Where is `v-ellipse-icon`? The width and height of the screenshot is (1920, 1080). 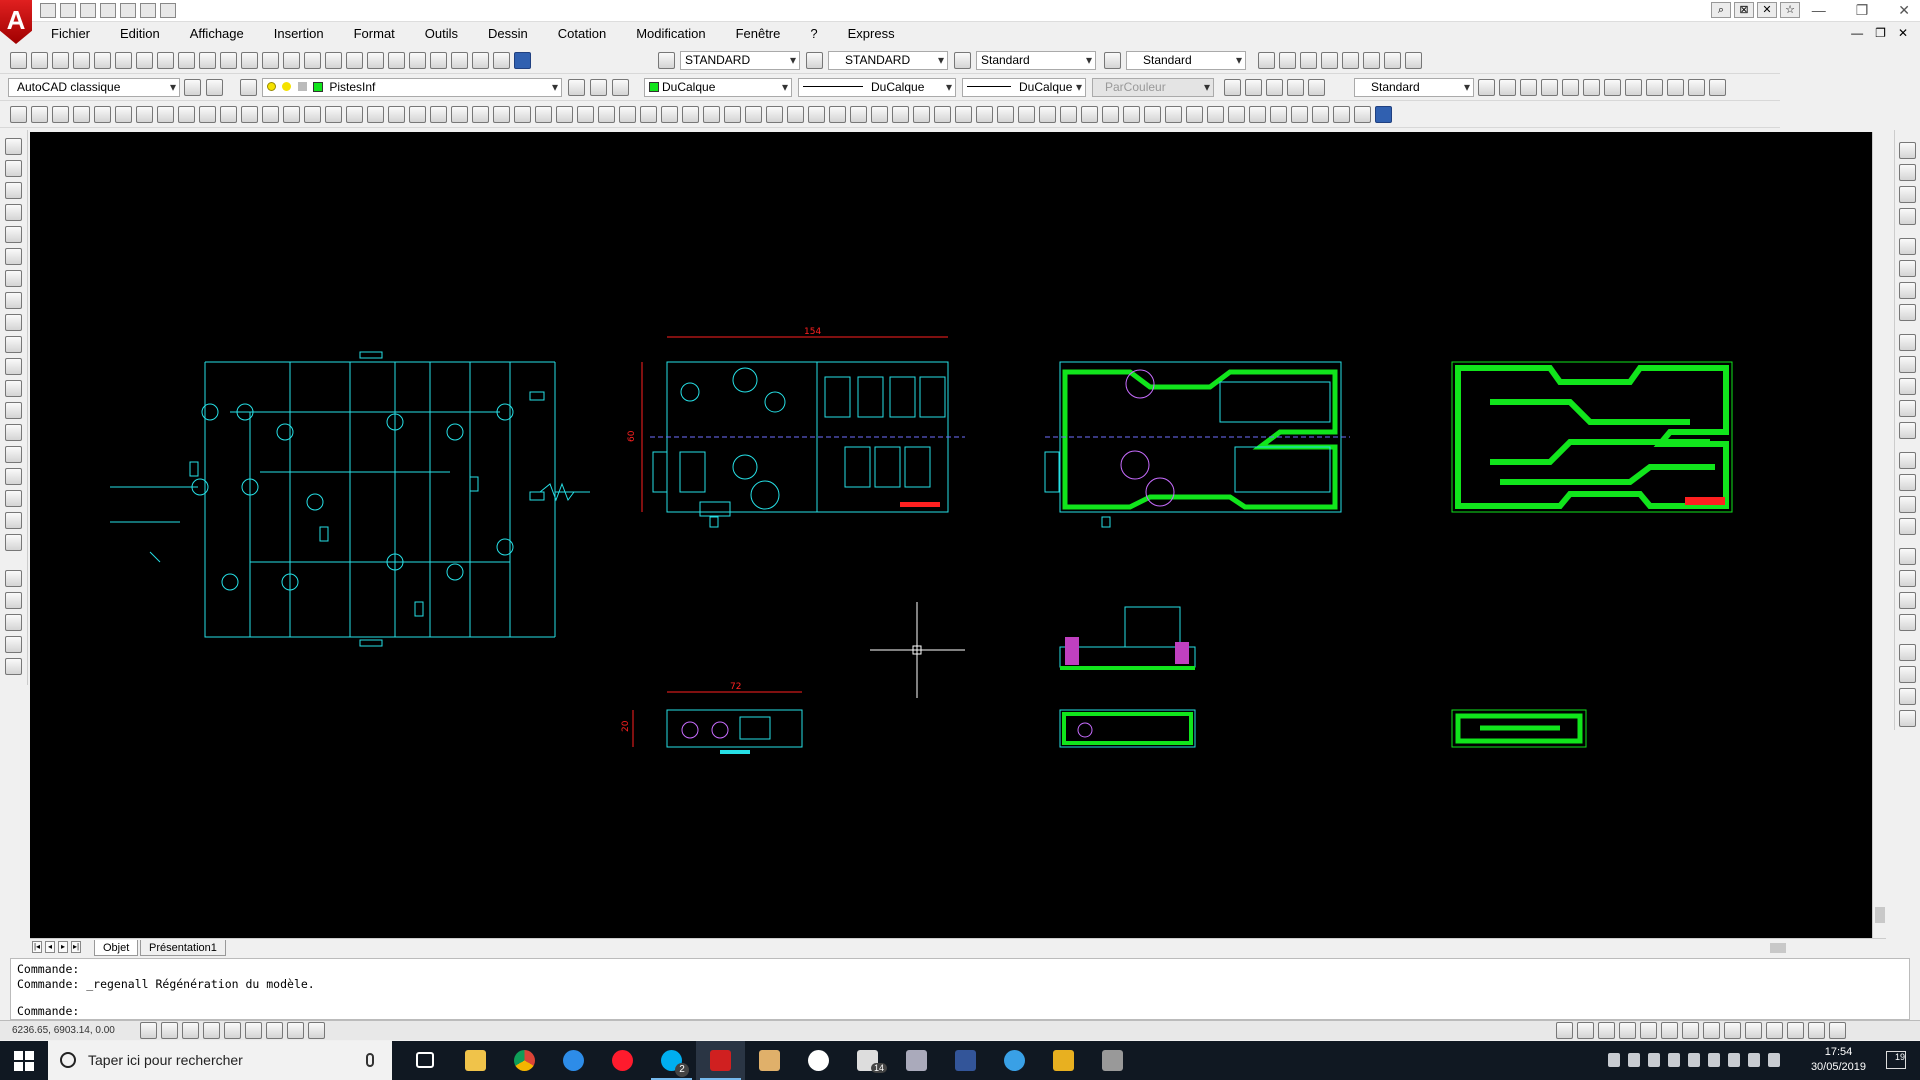
v-ellipse-icon is located at coordinates (13, 344).